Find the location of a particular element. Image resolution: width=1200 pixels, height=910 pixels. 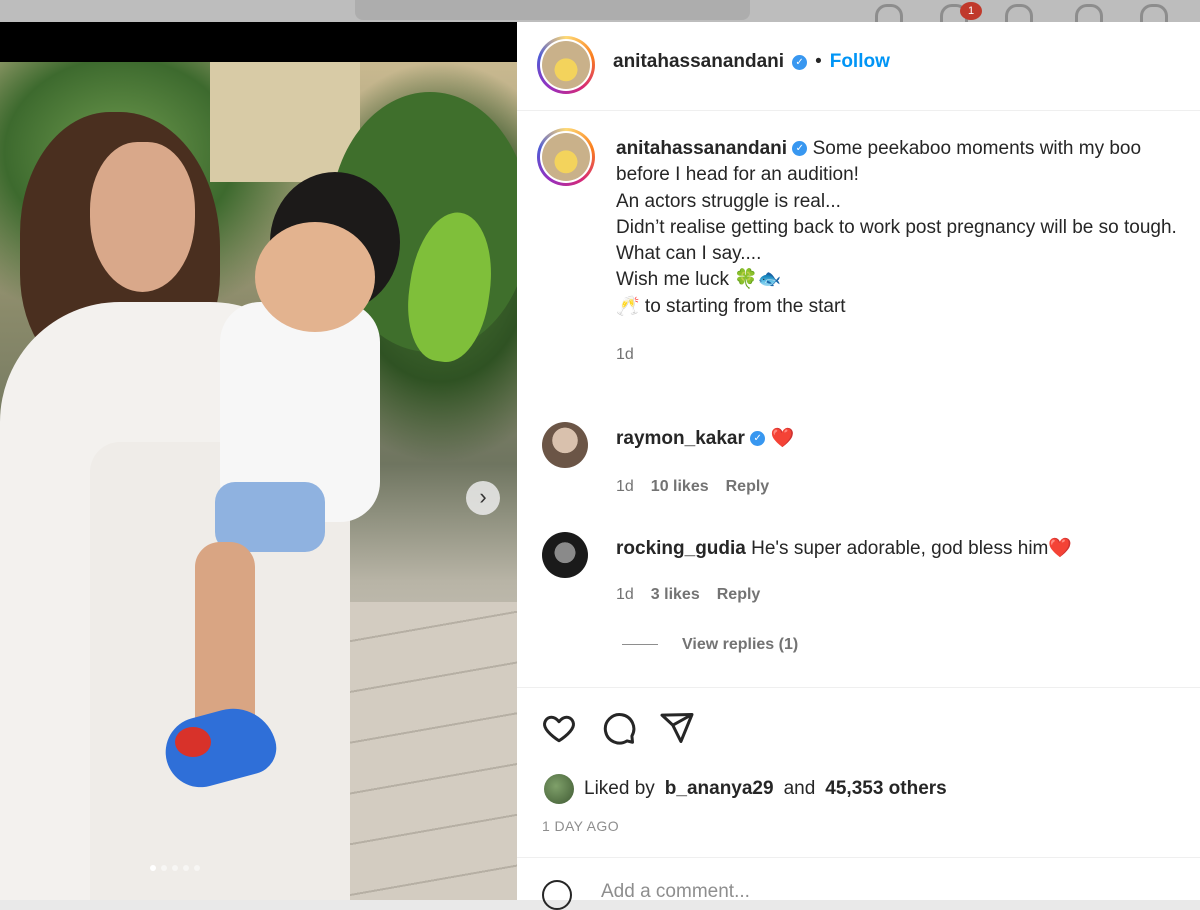

comment-meta: 1d 10 likes Reply is located at coordinates (692, 487).